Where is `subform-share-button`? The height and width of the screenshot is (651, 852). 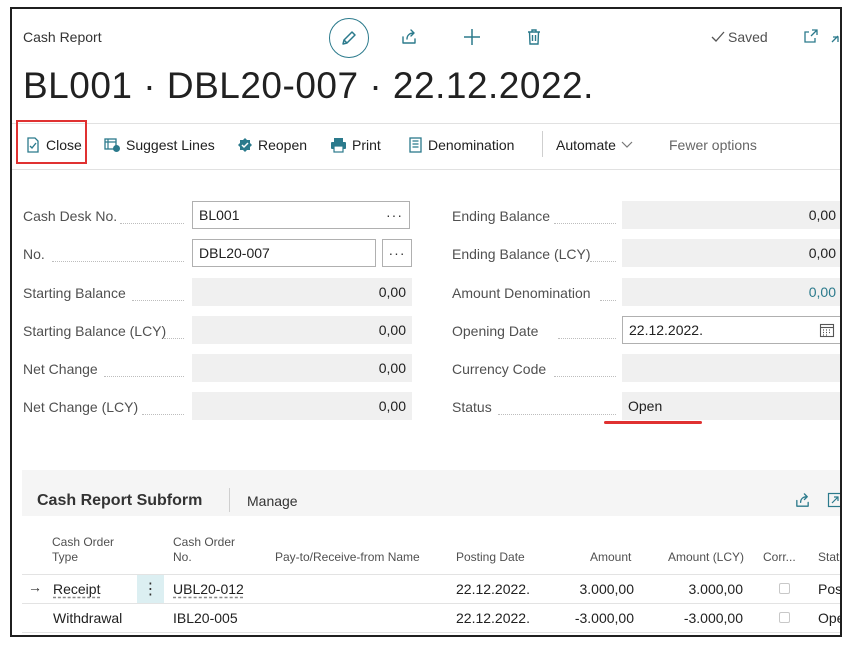 subform-share-button is located at coordinates (802, 500).